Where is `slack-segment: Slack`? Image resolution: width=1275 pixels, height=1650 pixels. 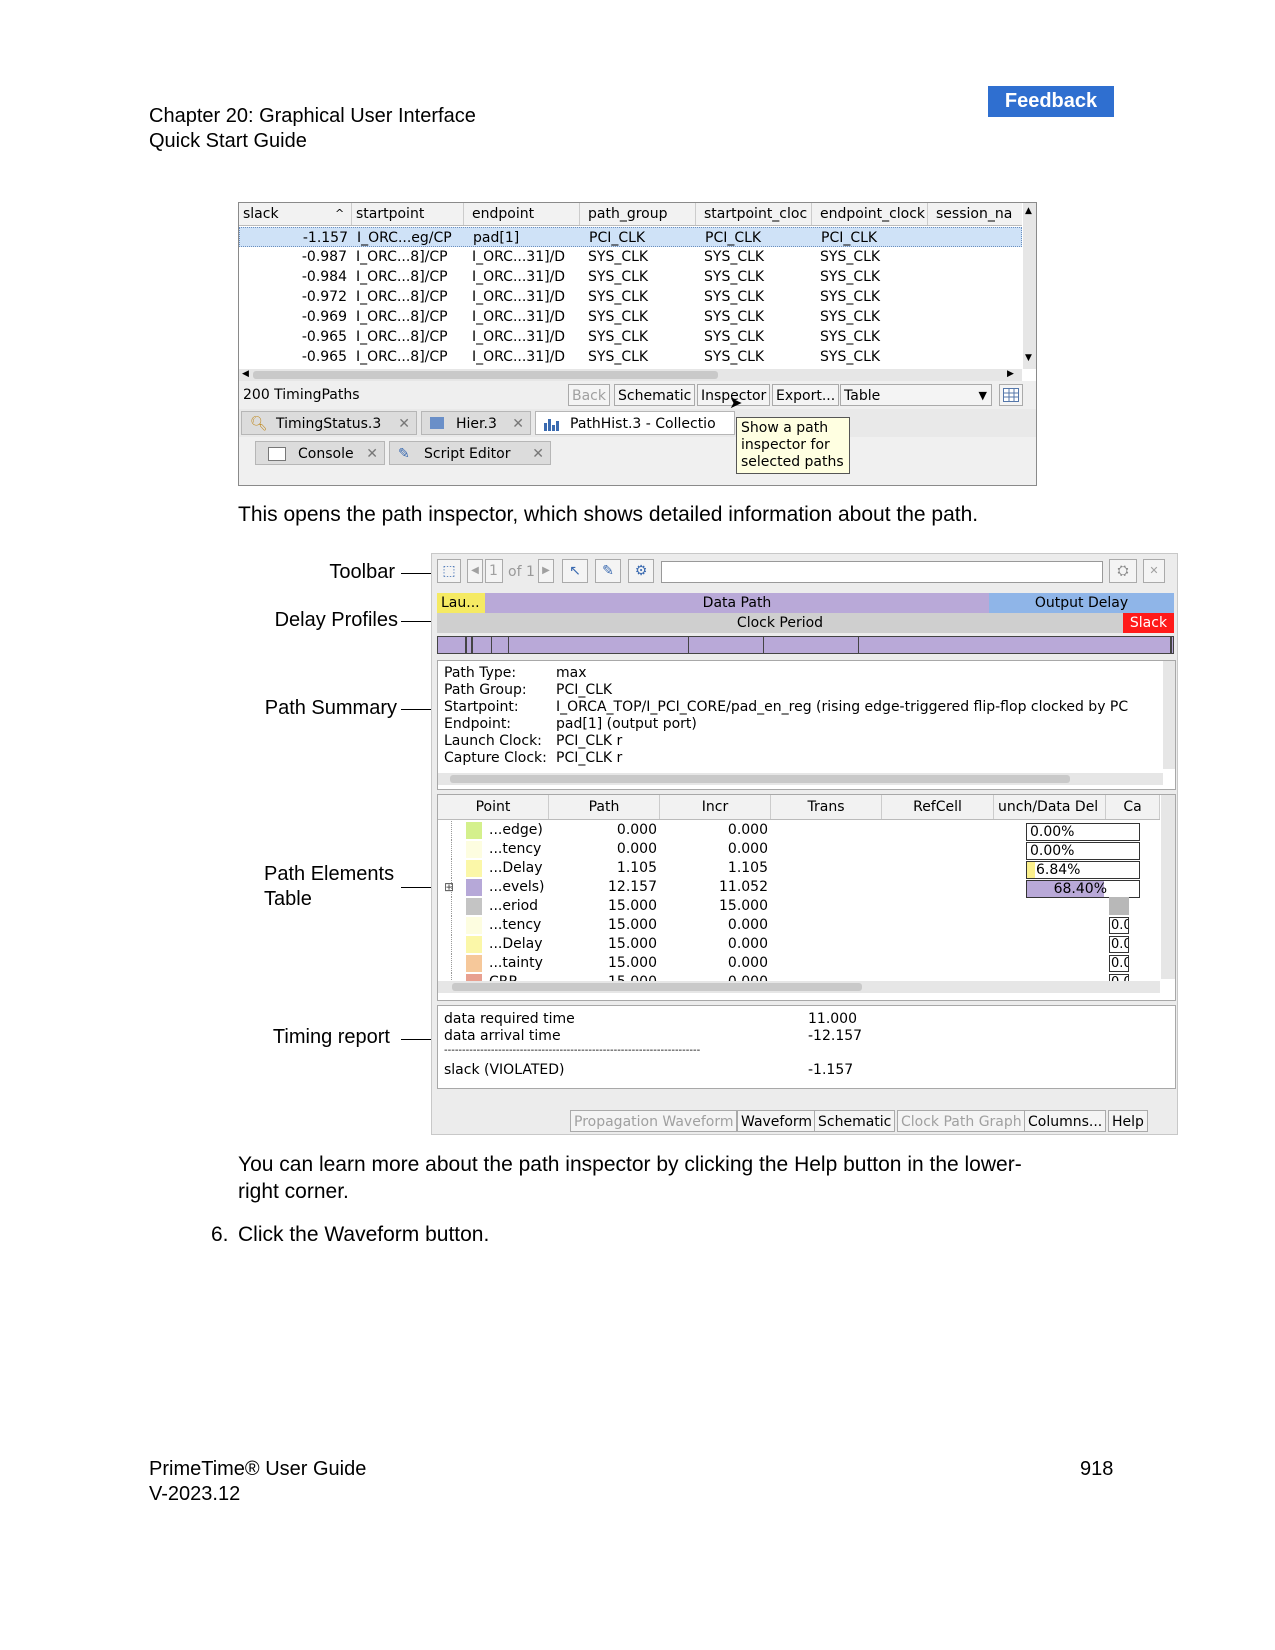 slack-segment: Slack is located at coordinates (1148, 623).